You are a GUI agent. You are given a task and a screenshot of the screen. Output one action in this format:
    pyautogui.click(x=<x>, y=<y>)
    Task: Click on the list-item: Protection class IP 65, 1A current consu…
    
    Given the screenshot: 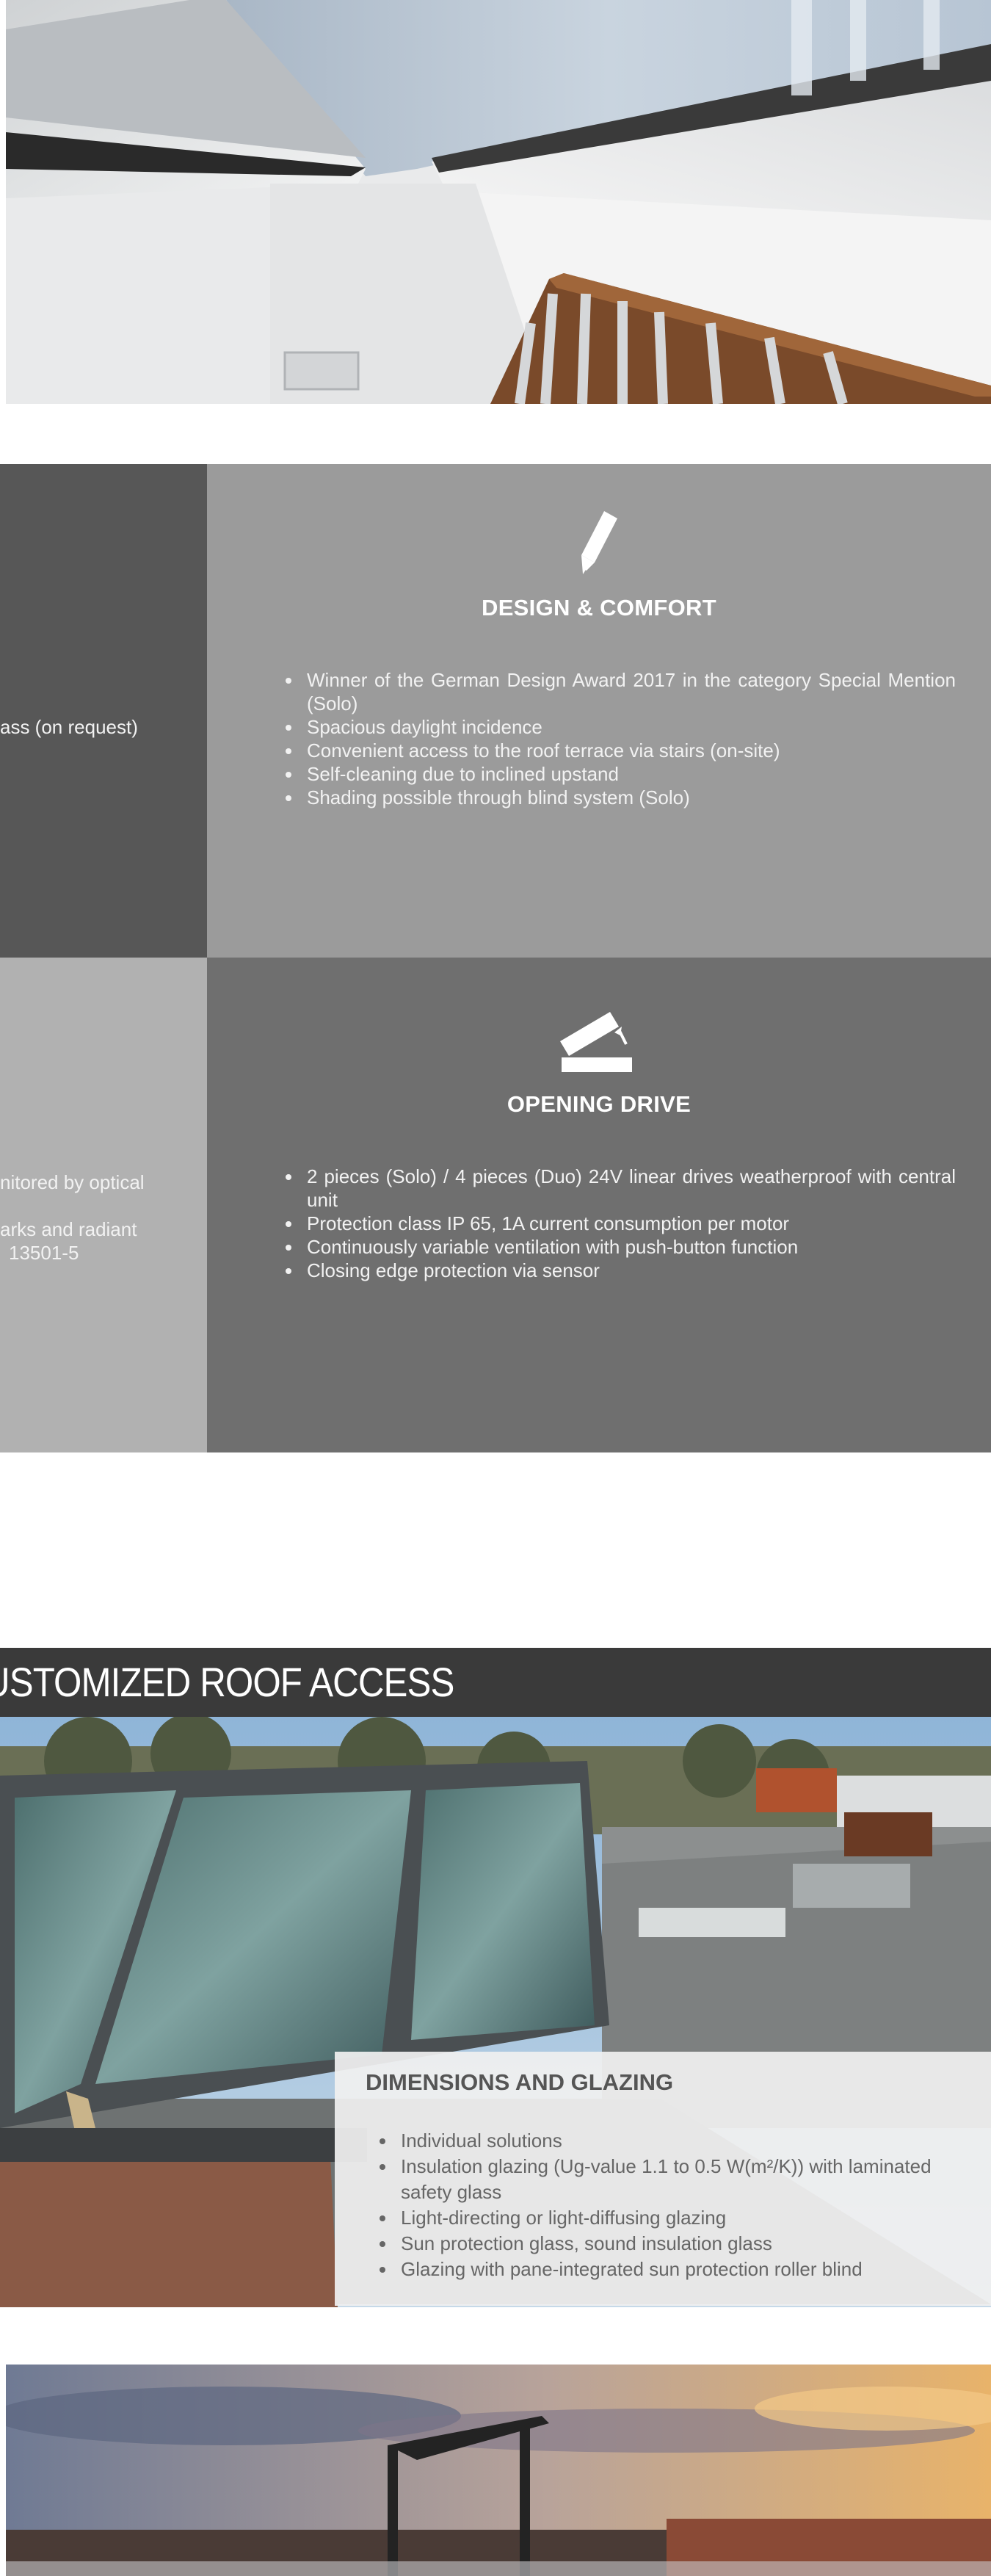 What is the action you would take?
    pyautogui.click(x=629, y=1223)
    